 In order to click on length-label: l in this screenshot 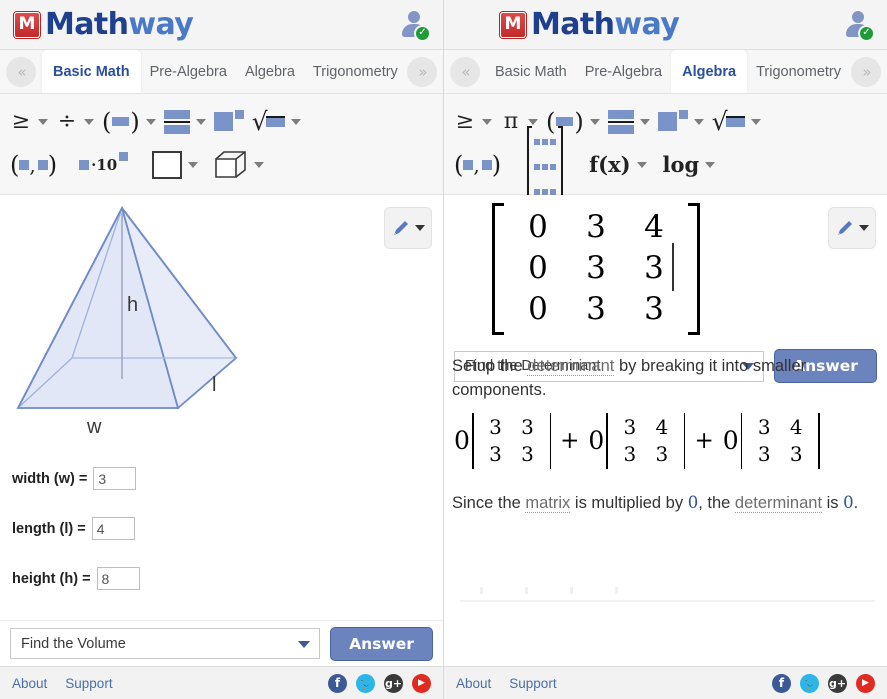, I will do `click(214, 385)`.